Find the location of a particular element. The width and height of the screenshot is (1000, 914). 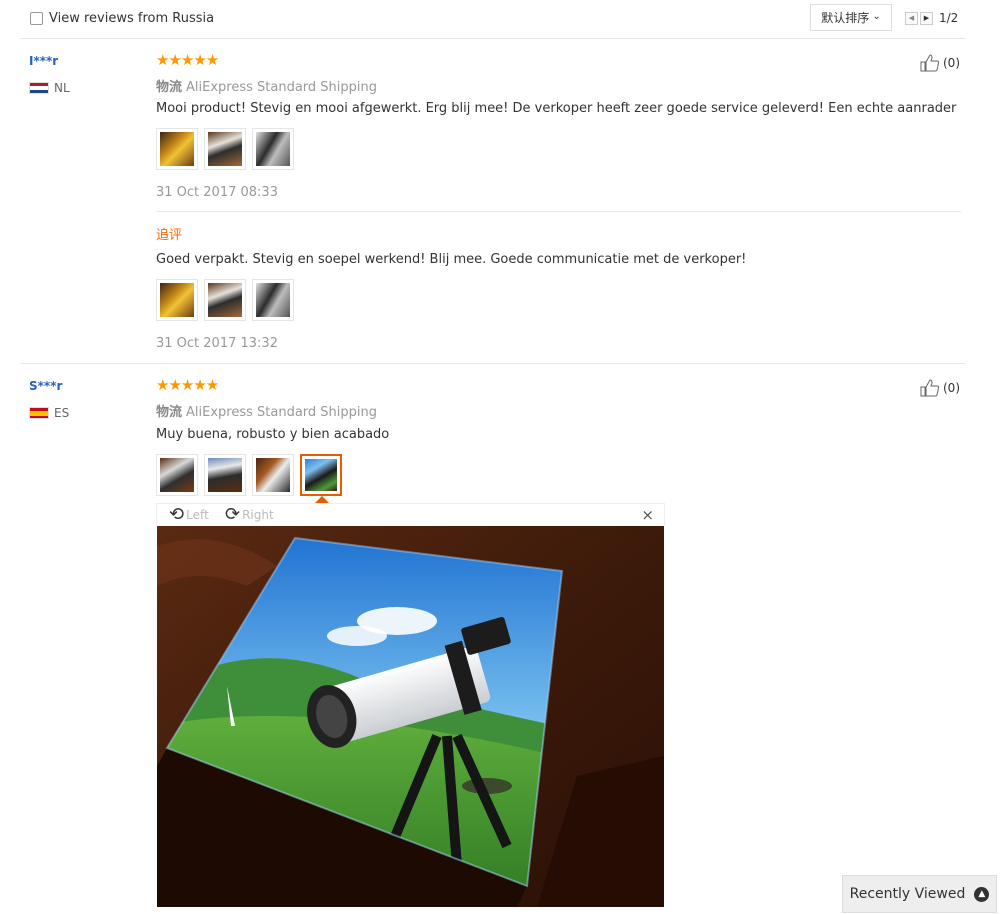

sort-label: 默认排序 is located at coordinates (845, 18).